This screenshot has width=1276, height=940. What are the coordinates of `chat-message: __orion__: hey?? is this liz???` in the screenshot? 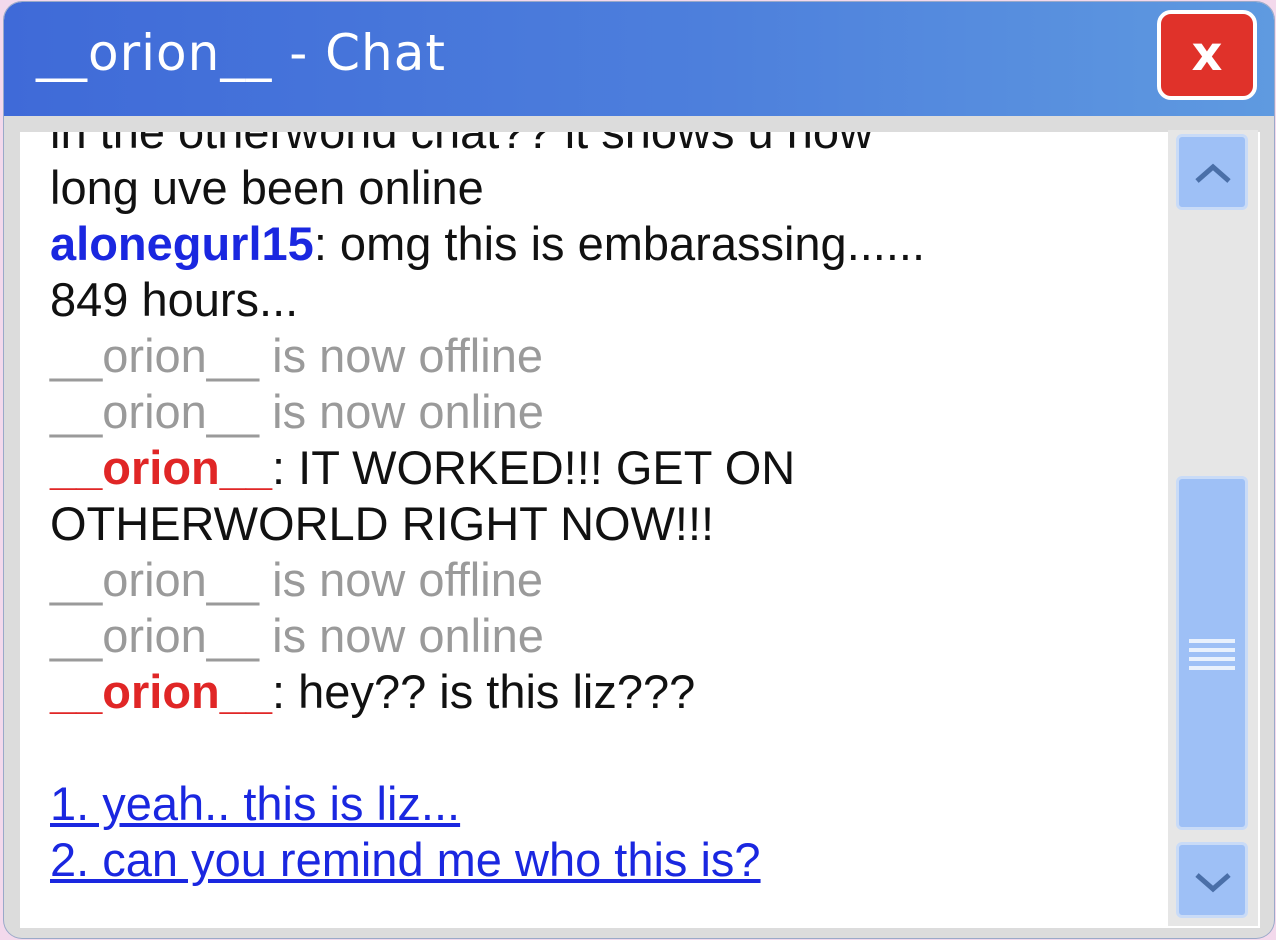 It's located at (600, 692).